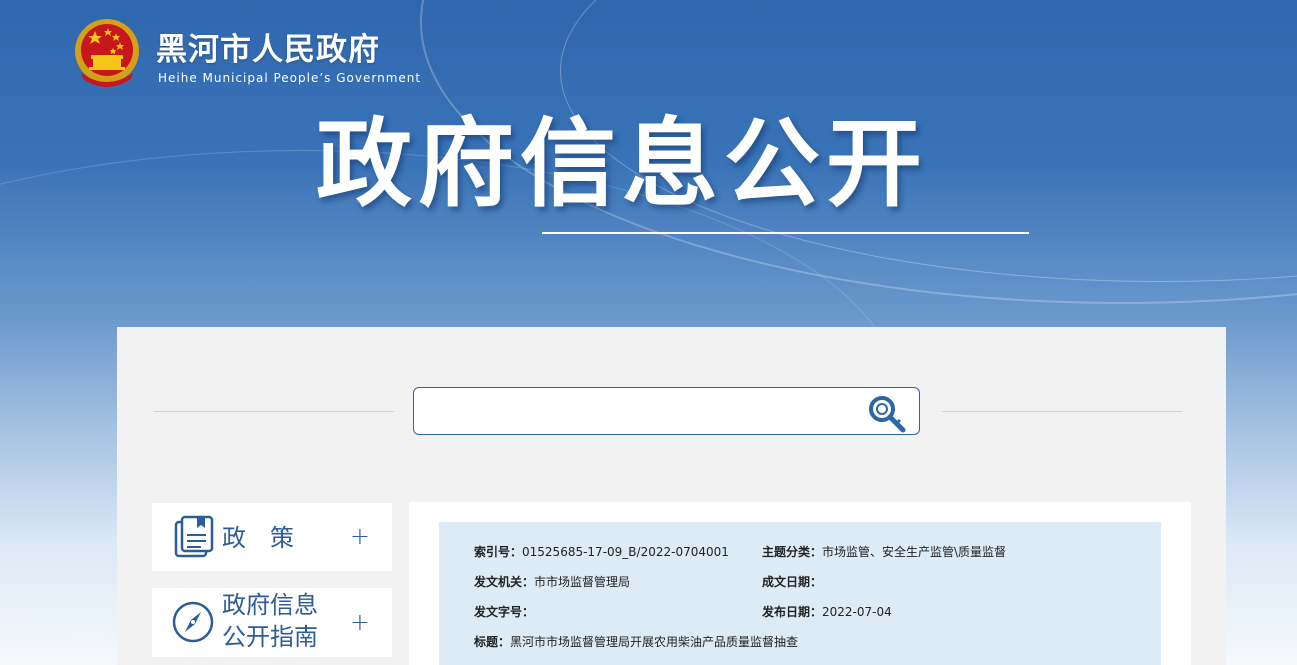 The height and width of the screenshot is (665, 1297). I want to click on national-emblem-icon, so click(107, 53).